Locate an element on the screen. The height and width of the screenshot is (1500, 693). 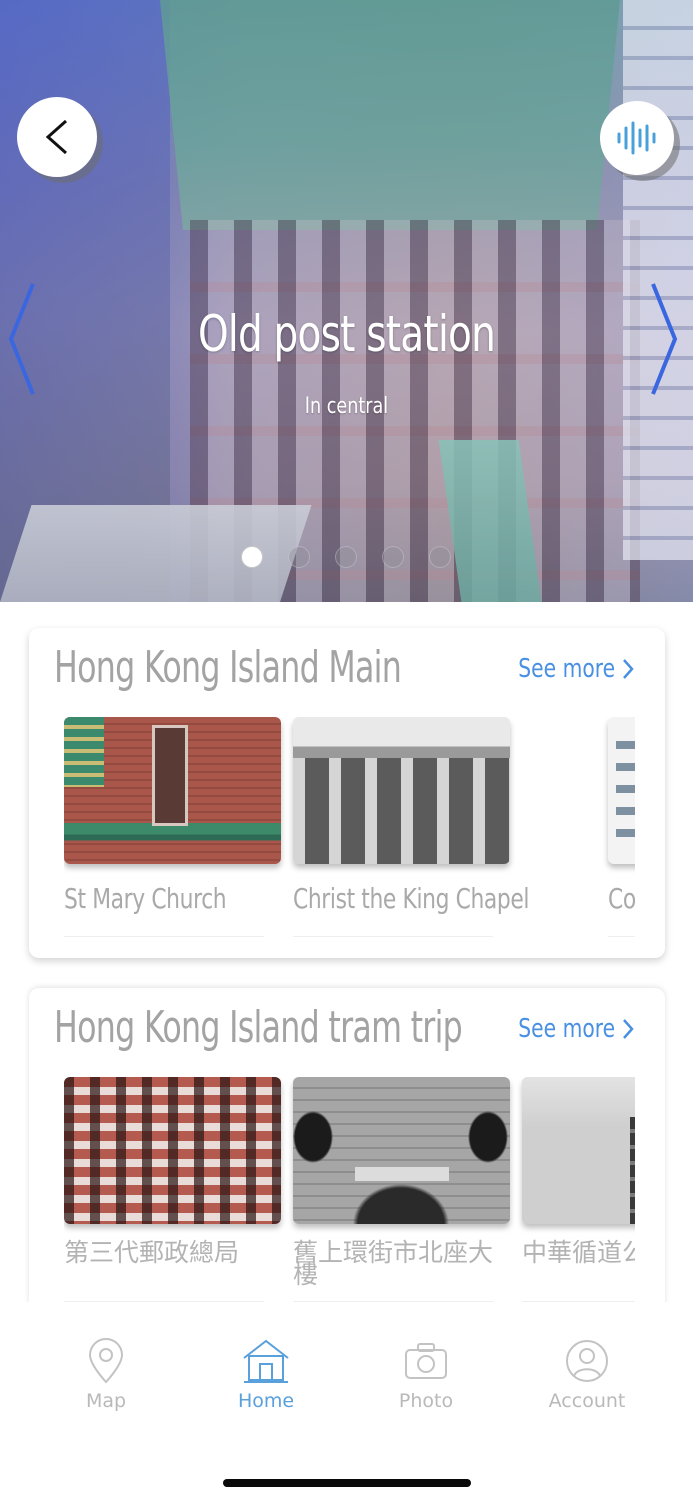
back-button is located at coordinates (57, 137).